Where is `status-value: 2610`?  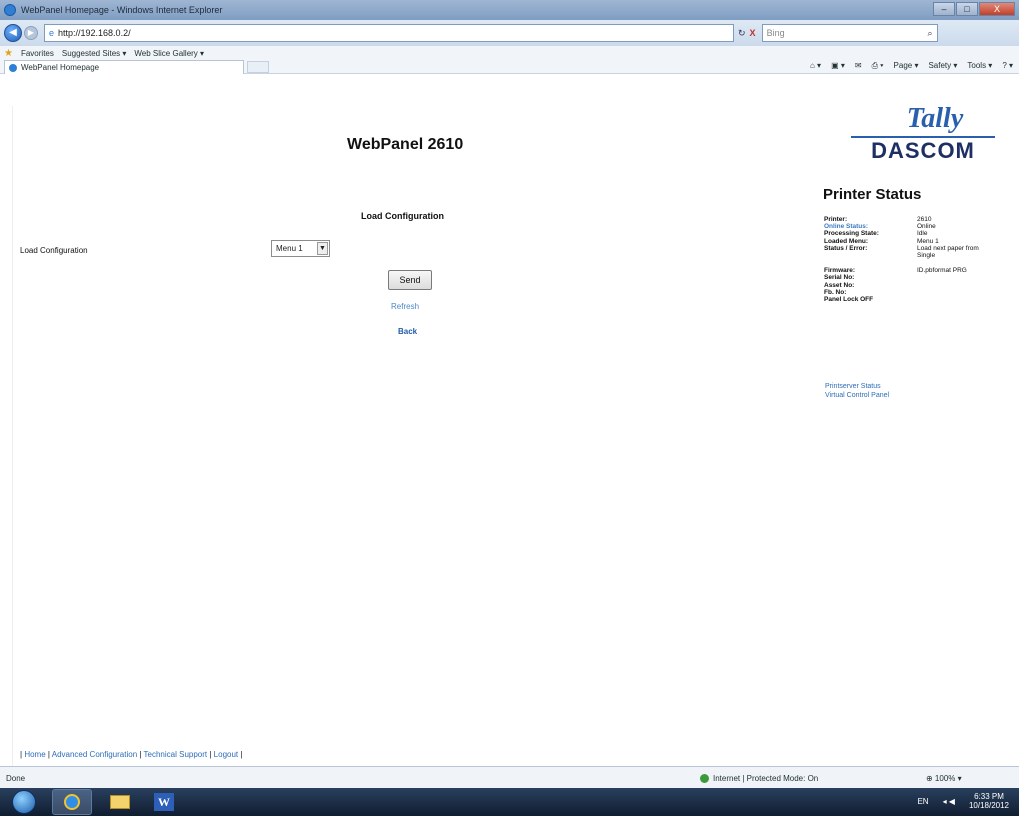 status-value: 2610 is located at coordinates (924, 219).